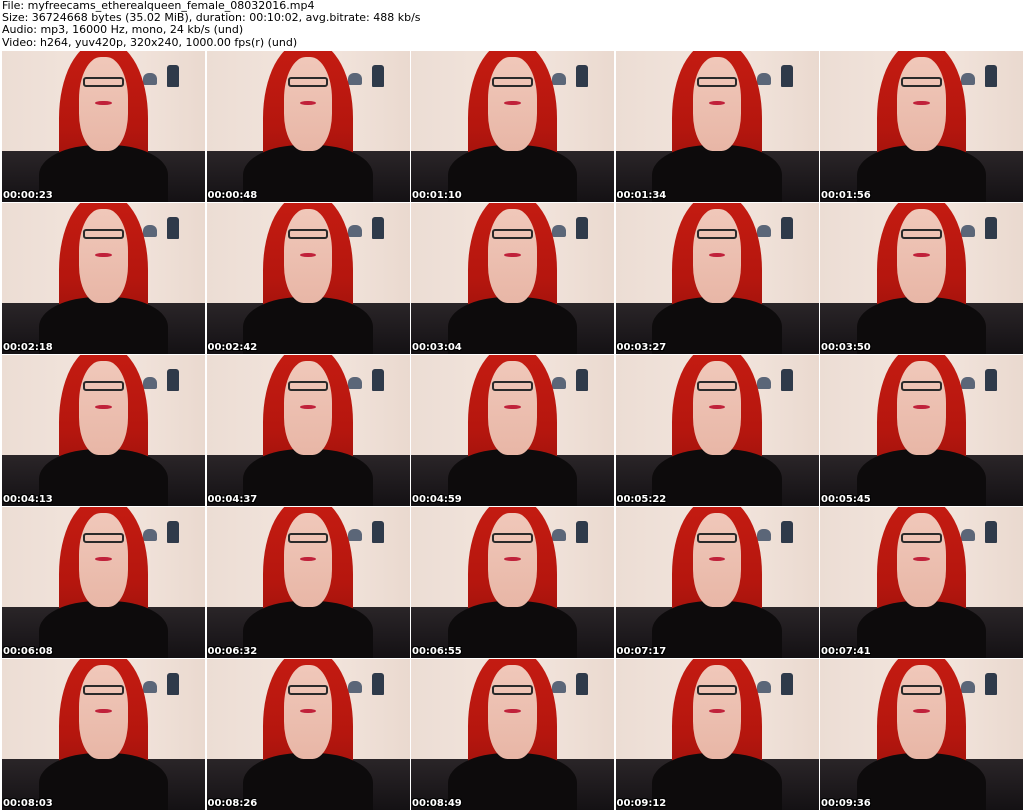  I want to click on frame-timestamp: 00:08:49, so click(437, 803).